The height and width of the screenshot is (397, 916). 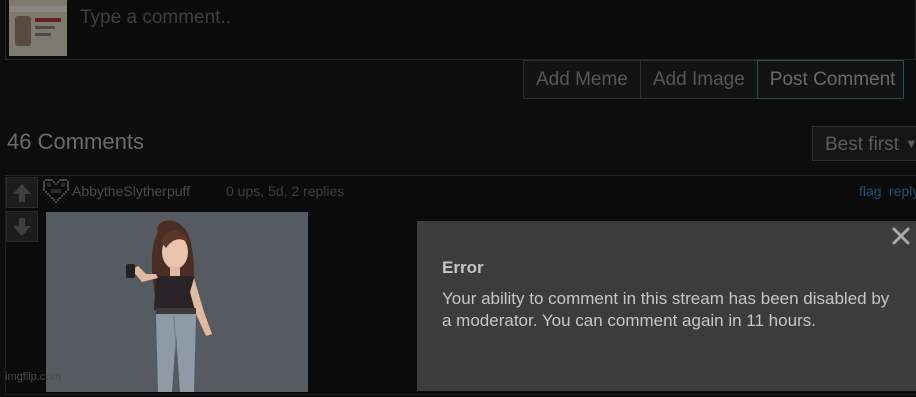 I want to click on sort-selected-label: Best first, so click(x=862, y=144).